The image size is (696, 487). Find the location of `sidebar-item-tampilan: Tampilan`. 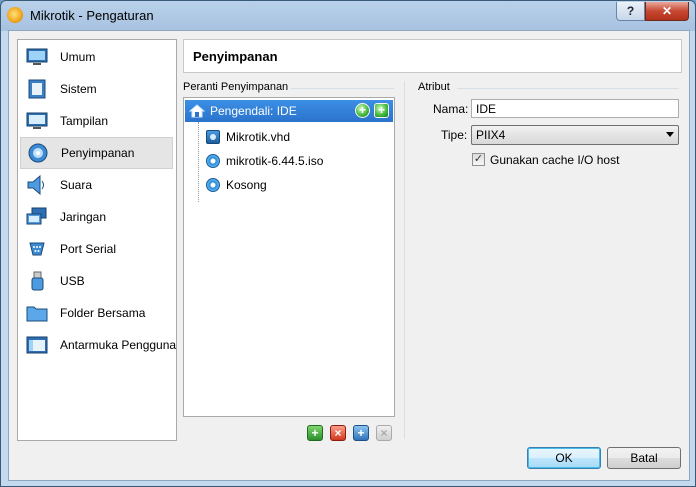

sidebar-item-tampilan: Tampilan is located at coordinates (96, 121).